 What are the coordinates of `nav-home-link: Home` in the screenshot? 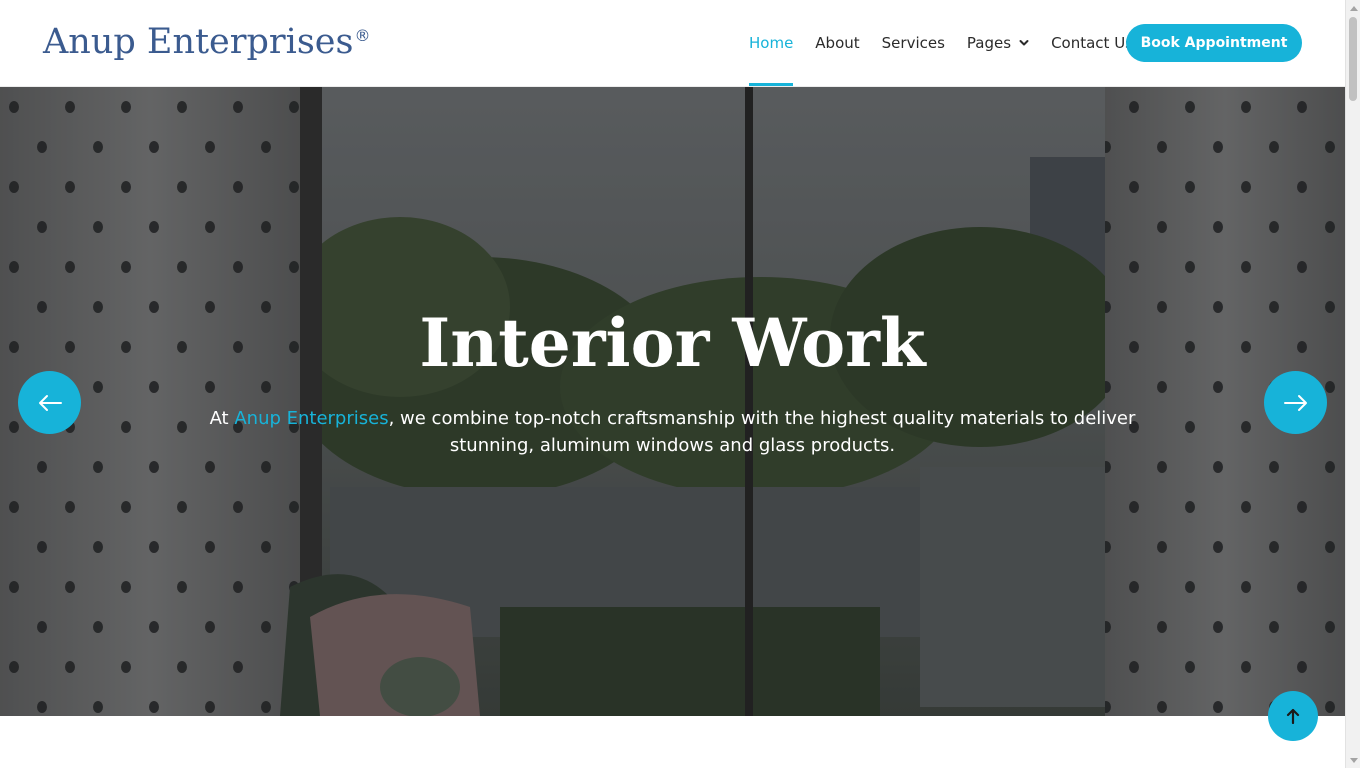 It's located at (771, 43).